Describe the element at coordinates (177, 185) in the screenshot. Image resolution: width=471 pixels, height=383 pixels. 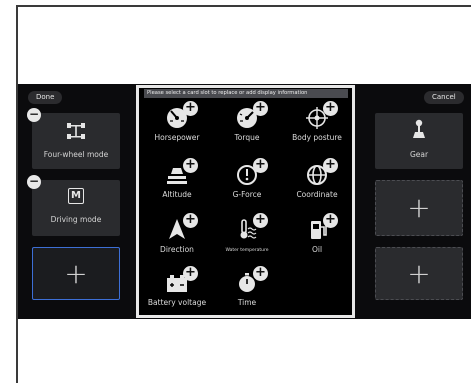
I see `item-altitude: + Altitude` at that location.